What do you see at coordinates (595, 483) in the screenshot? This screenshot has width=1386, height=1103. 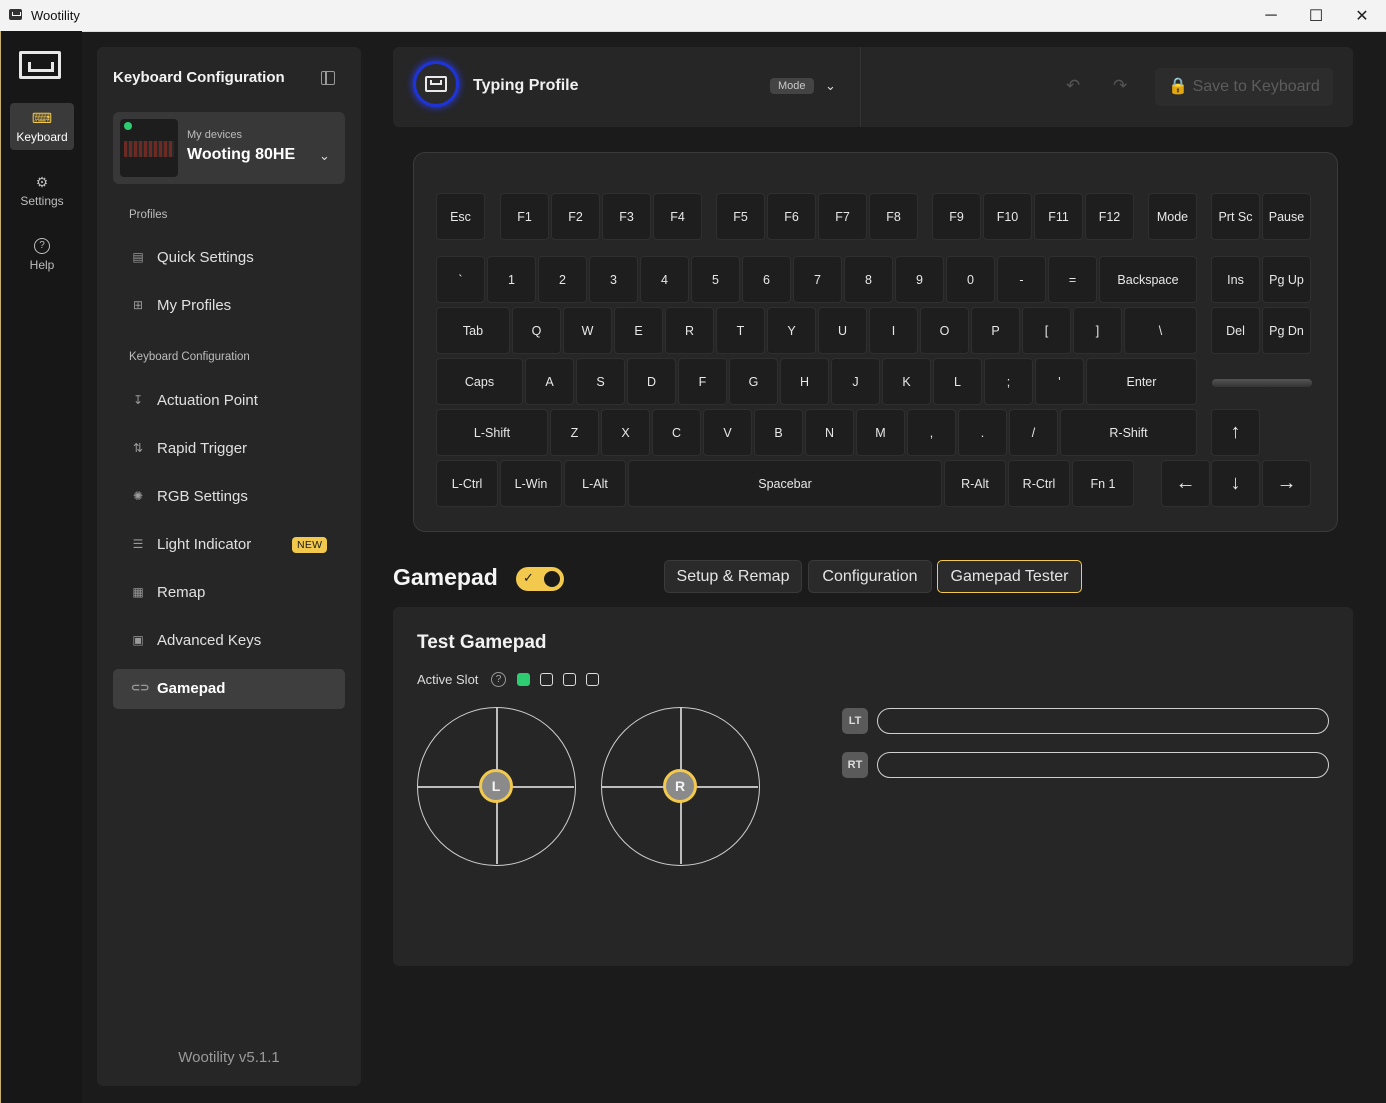 I see `key-l-alt: L-Alt` at bounding box center [595, 483].